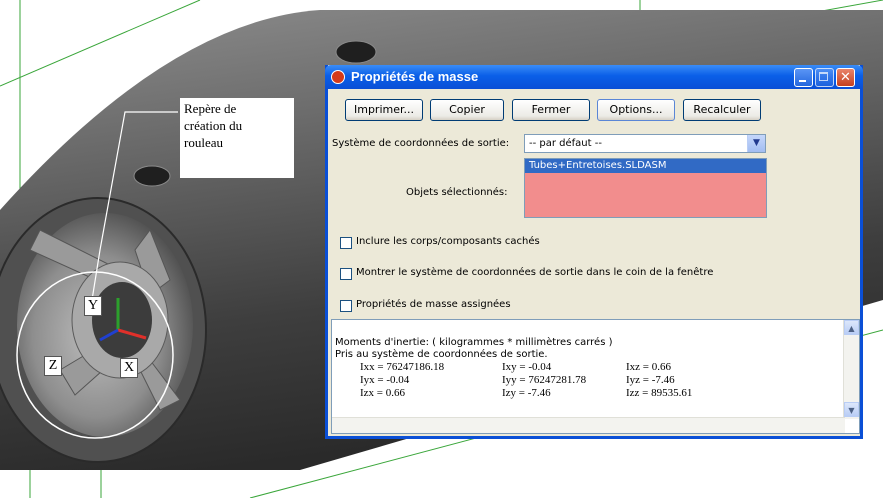  Describe the element at coordinates (802, 81) in the screenshot. I see `minimize-icon` at that location.